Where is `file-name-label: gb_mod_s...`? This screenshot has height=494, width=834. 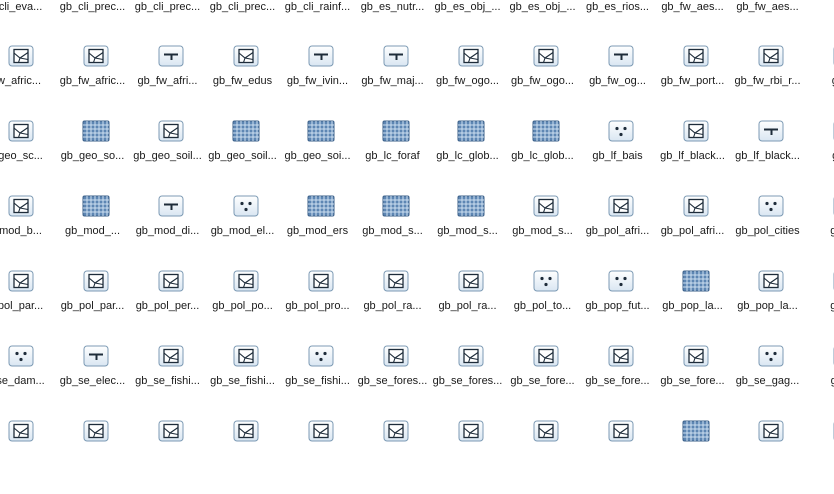
file-name-label: gb_mod_s... is located at coordinates (542, 231).